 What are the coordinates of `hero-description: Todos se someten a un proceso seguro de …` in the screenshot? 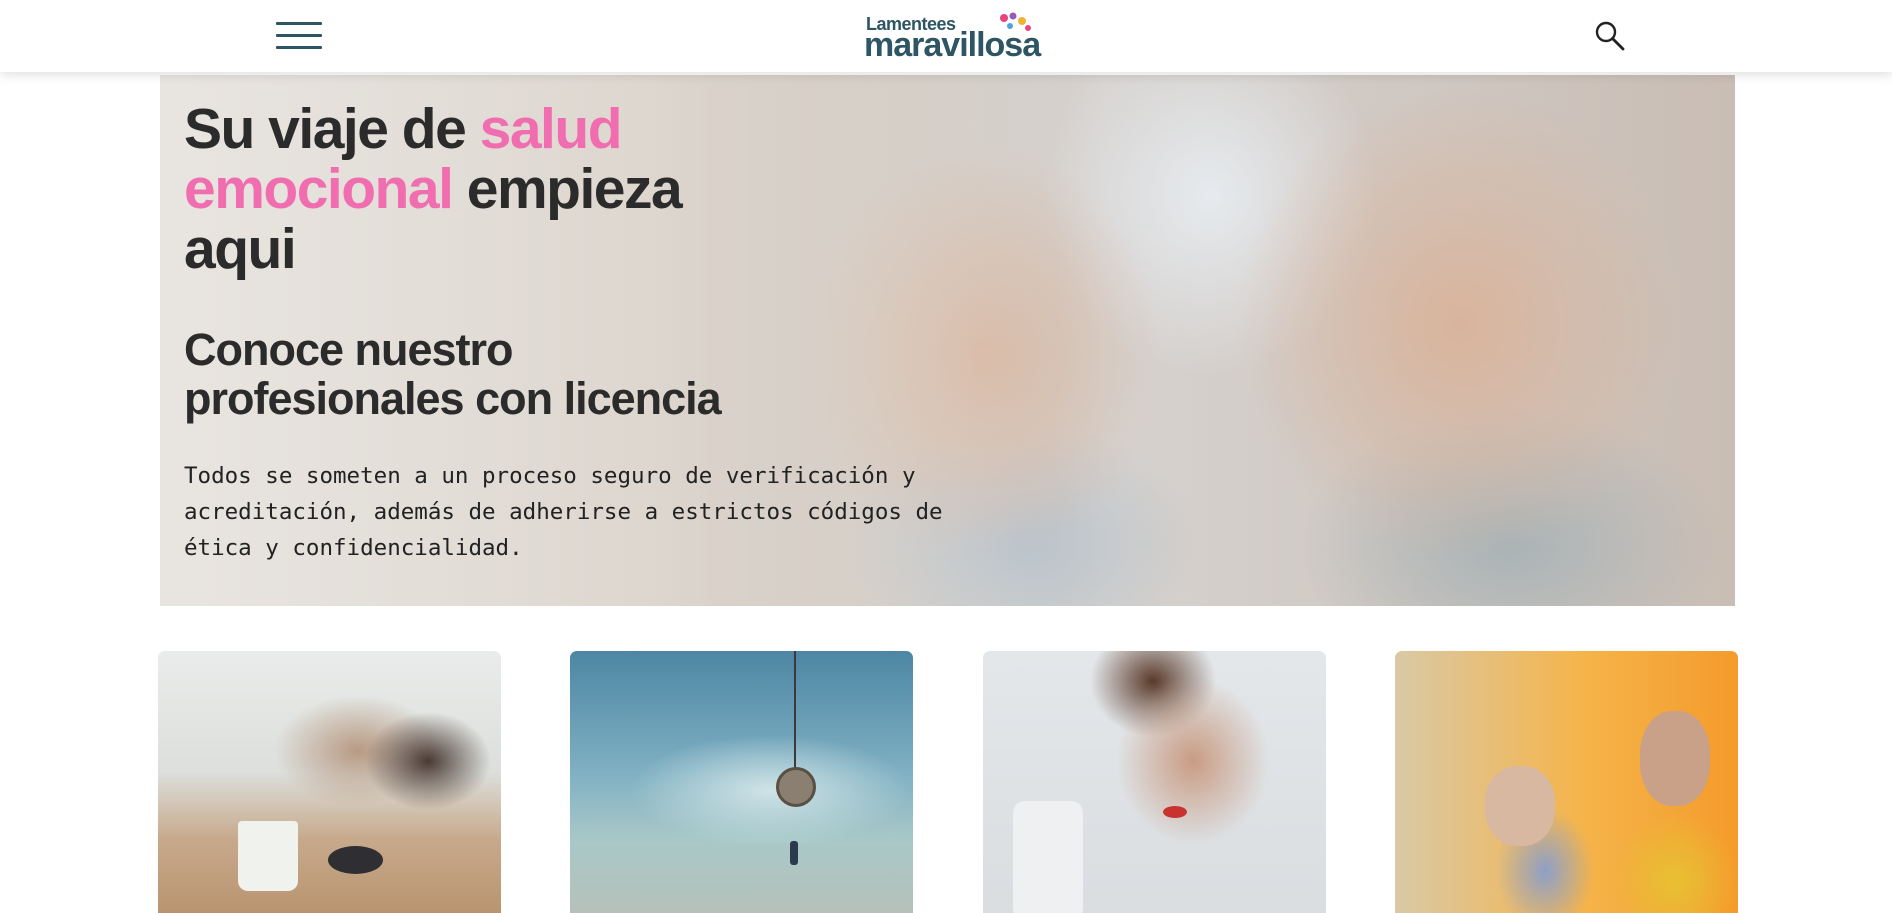 It's located at (563, 512).